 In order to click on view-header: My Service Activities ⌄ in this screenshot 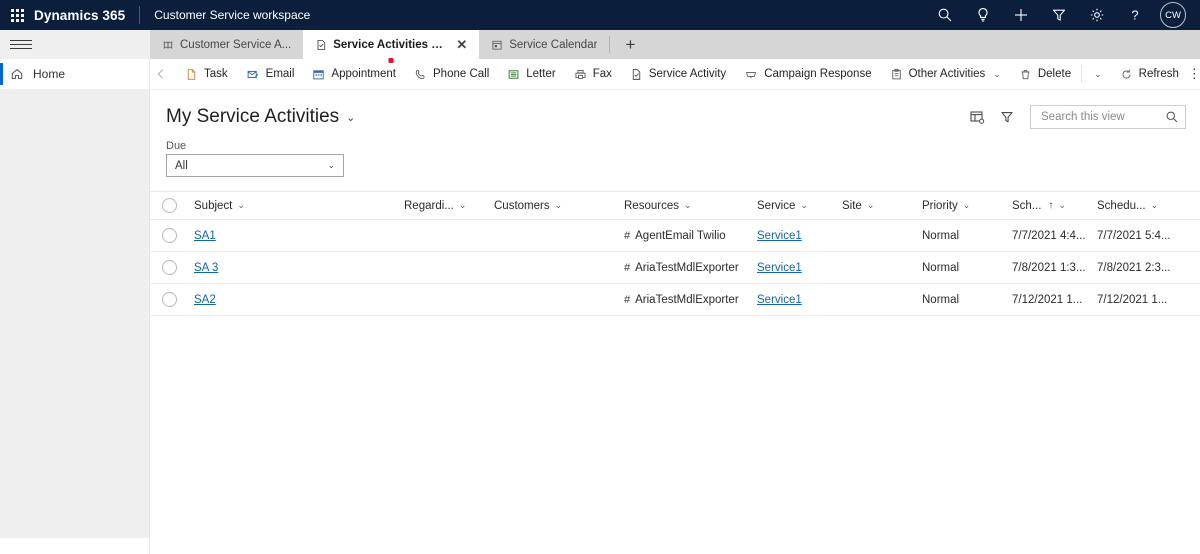, I will do `click(675, 113)`.